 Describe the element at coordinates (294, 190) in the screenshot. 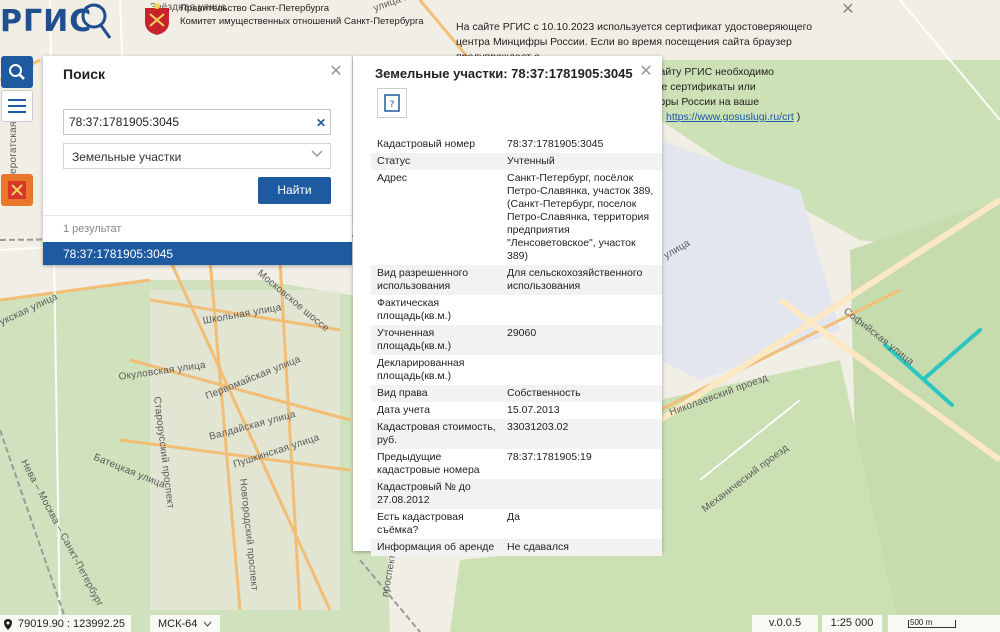

I see `find-button: Найти` at that location.